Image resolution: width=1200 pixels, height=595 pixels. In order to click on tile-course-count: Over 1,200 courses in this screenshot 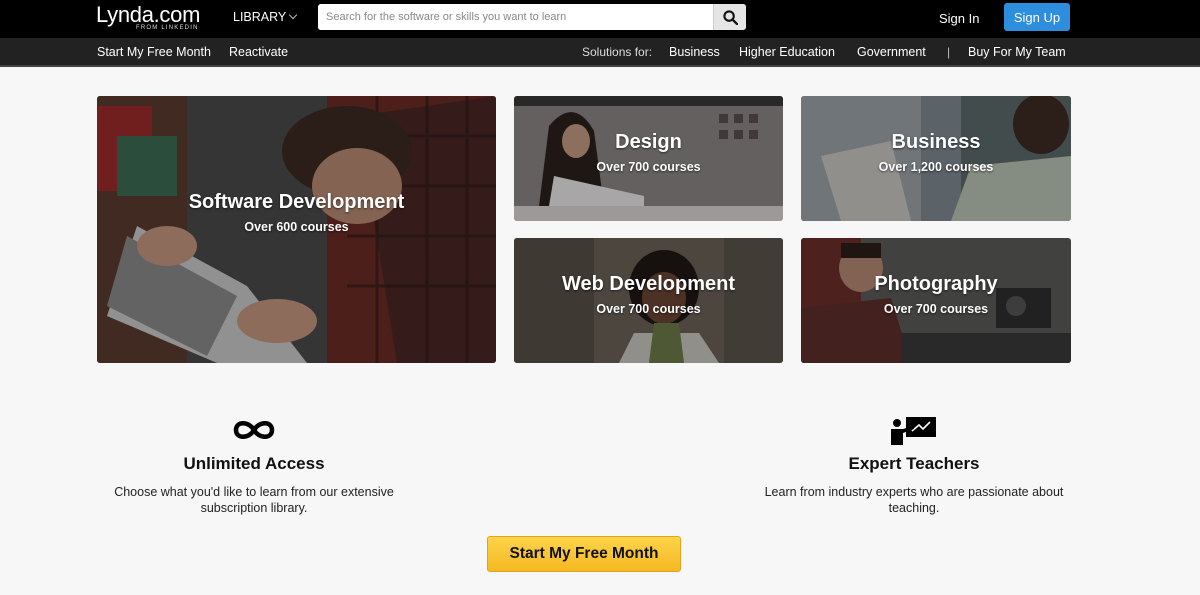, I will do `click(936, 167)`.